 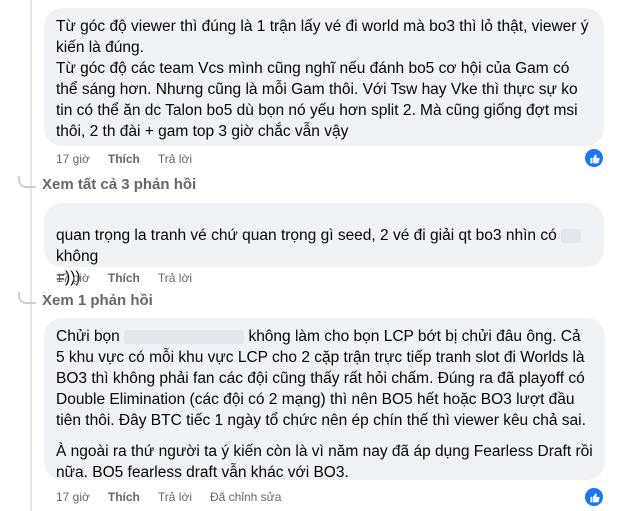 What do you see at coordinates (81, 300) in the screenshot?
I see `view-replies-link: Xem 1 phản hồi` at bounding box center [81, 300].